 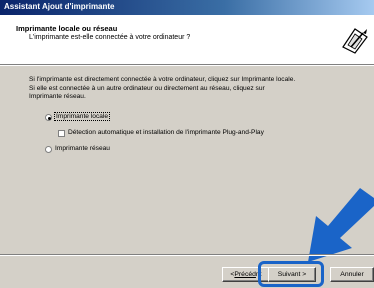 What do you see at coordinates (48, 117) in the screenshot?
I see `local-printer-radio` at bounding box center [48, 117].